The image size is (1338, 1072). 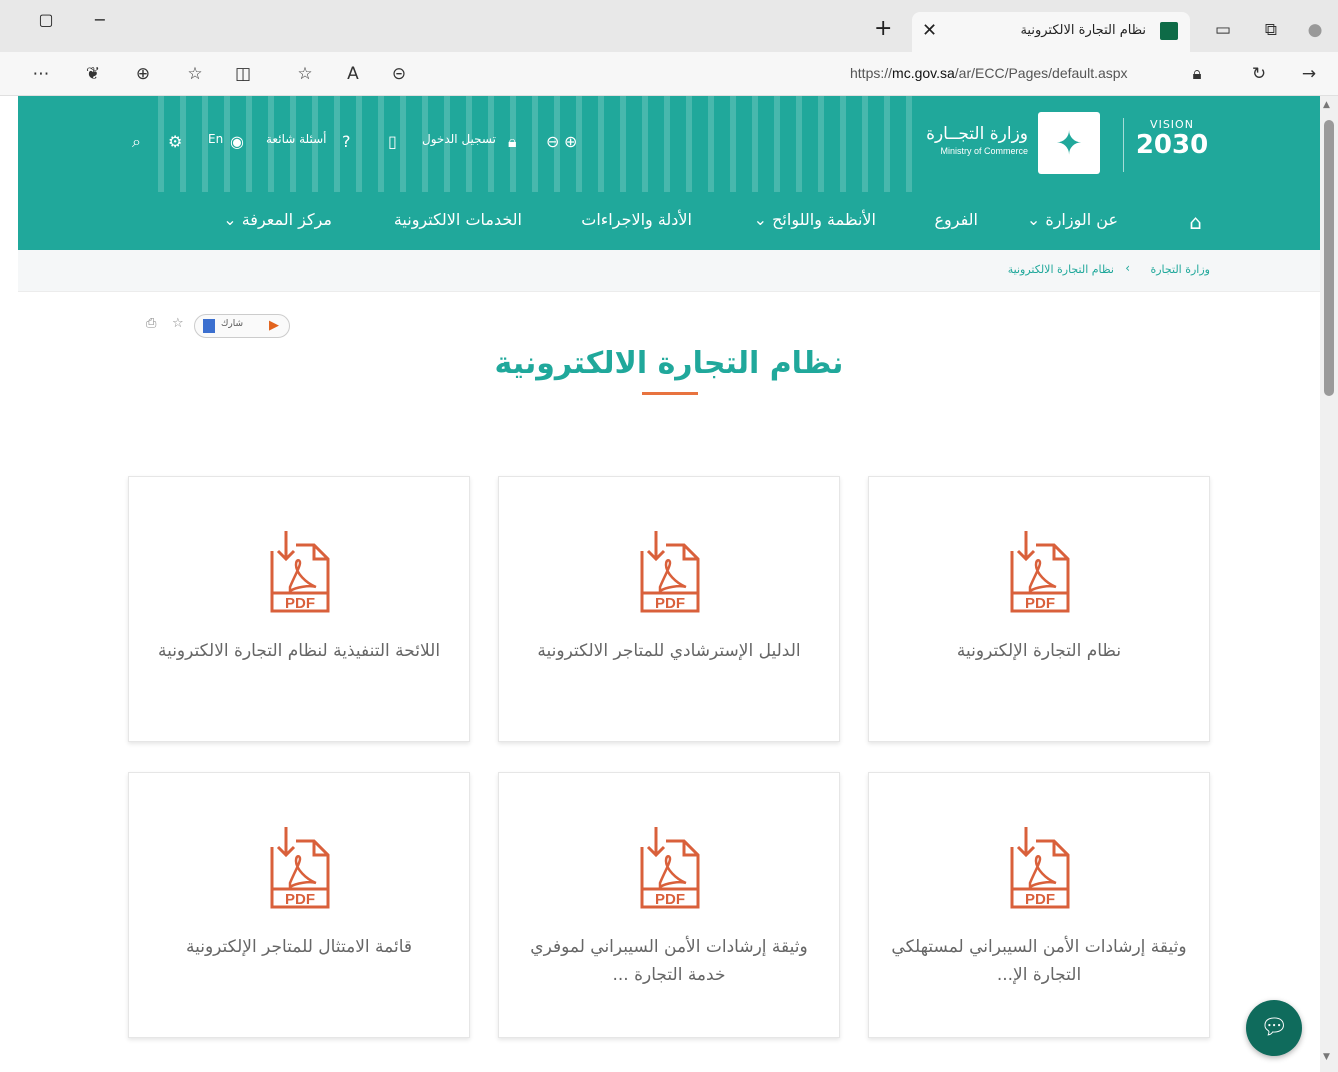 What do you see at coordinates (151, 323) in the screenshot?
I see `print-icon: ⎙` at bounding box center [151, 323].